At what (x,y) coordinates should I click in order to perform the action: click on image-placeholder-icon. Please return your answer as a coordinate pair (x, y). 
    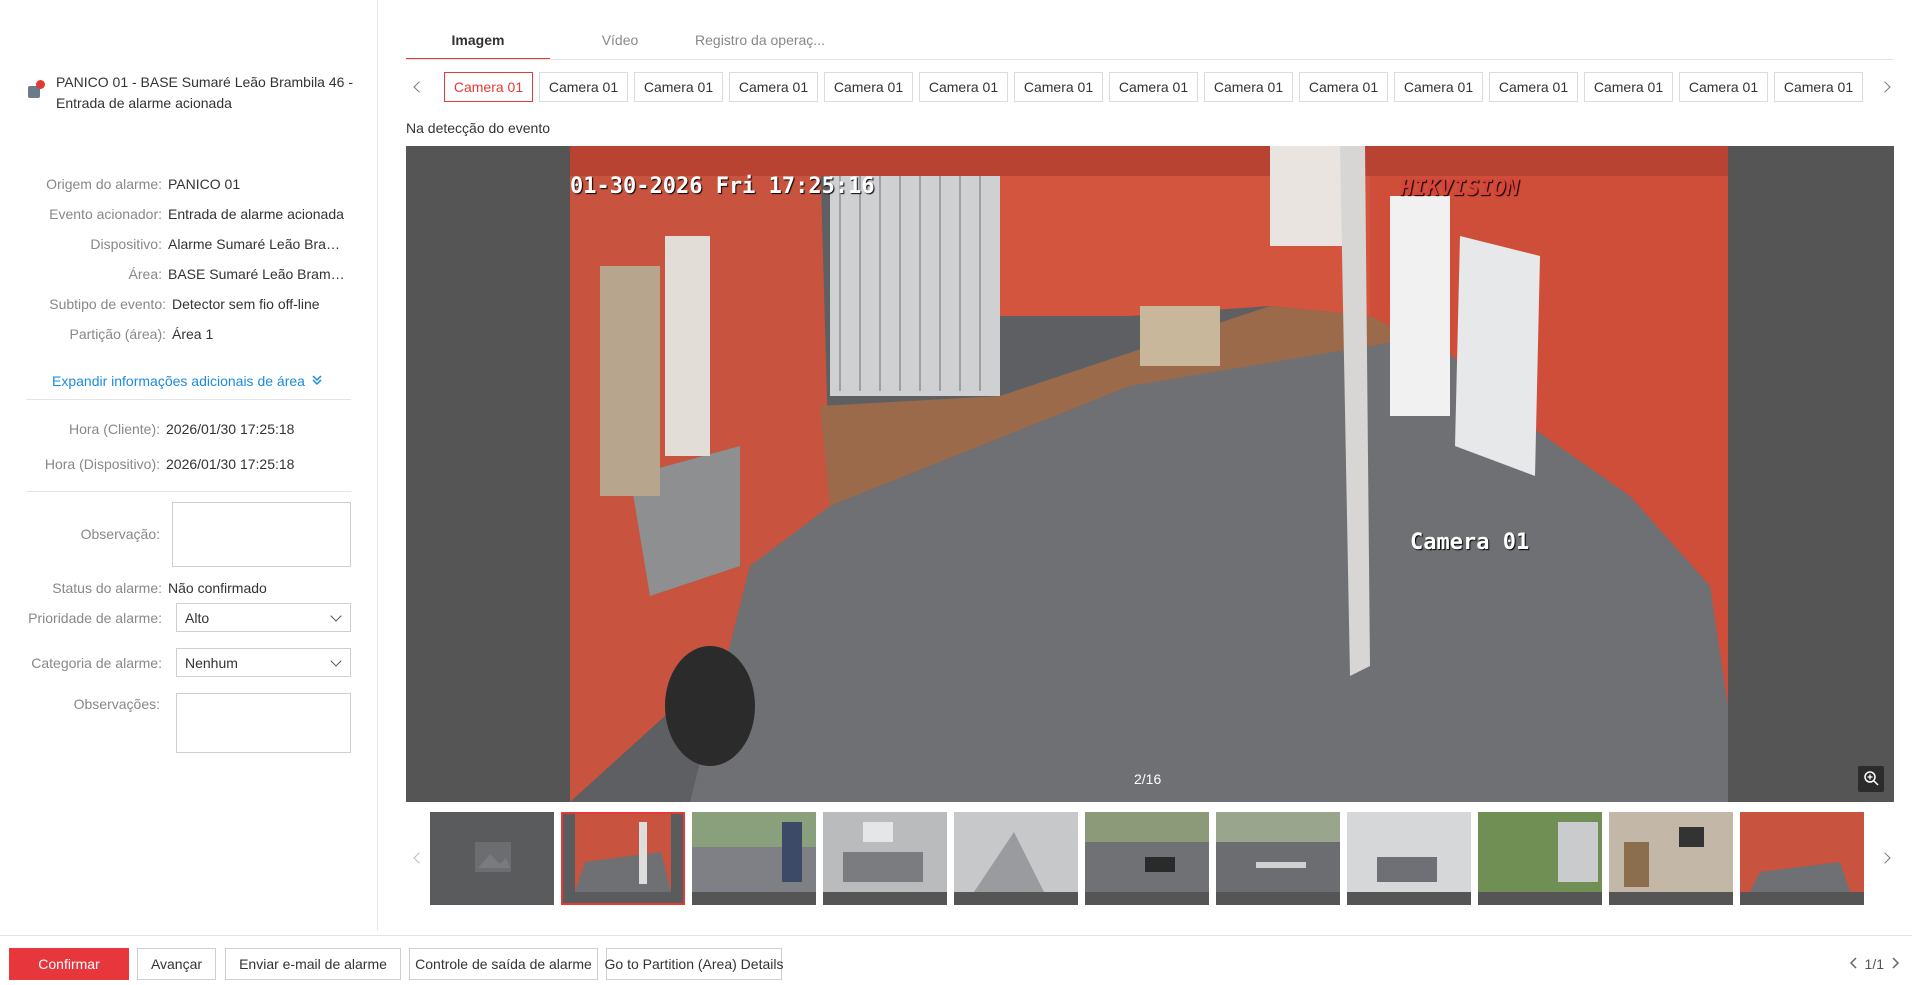
    Looking at the image, I should click on (492, 858).